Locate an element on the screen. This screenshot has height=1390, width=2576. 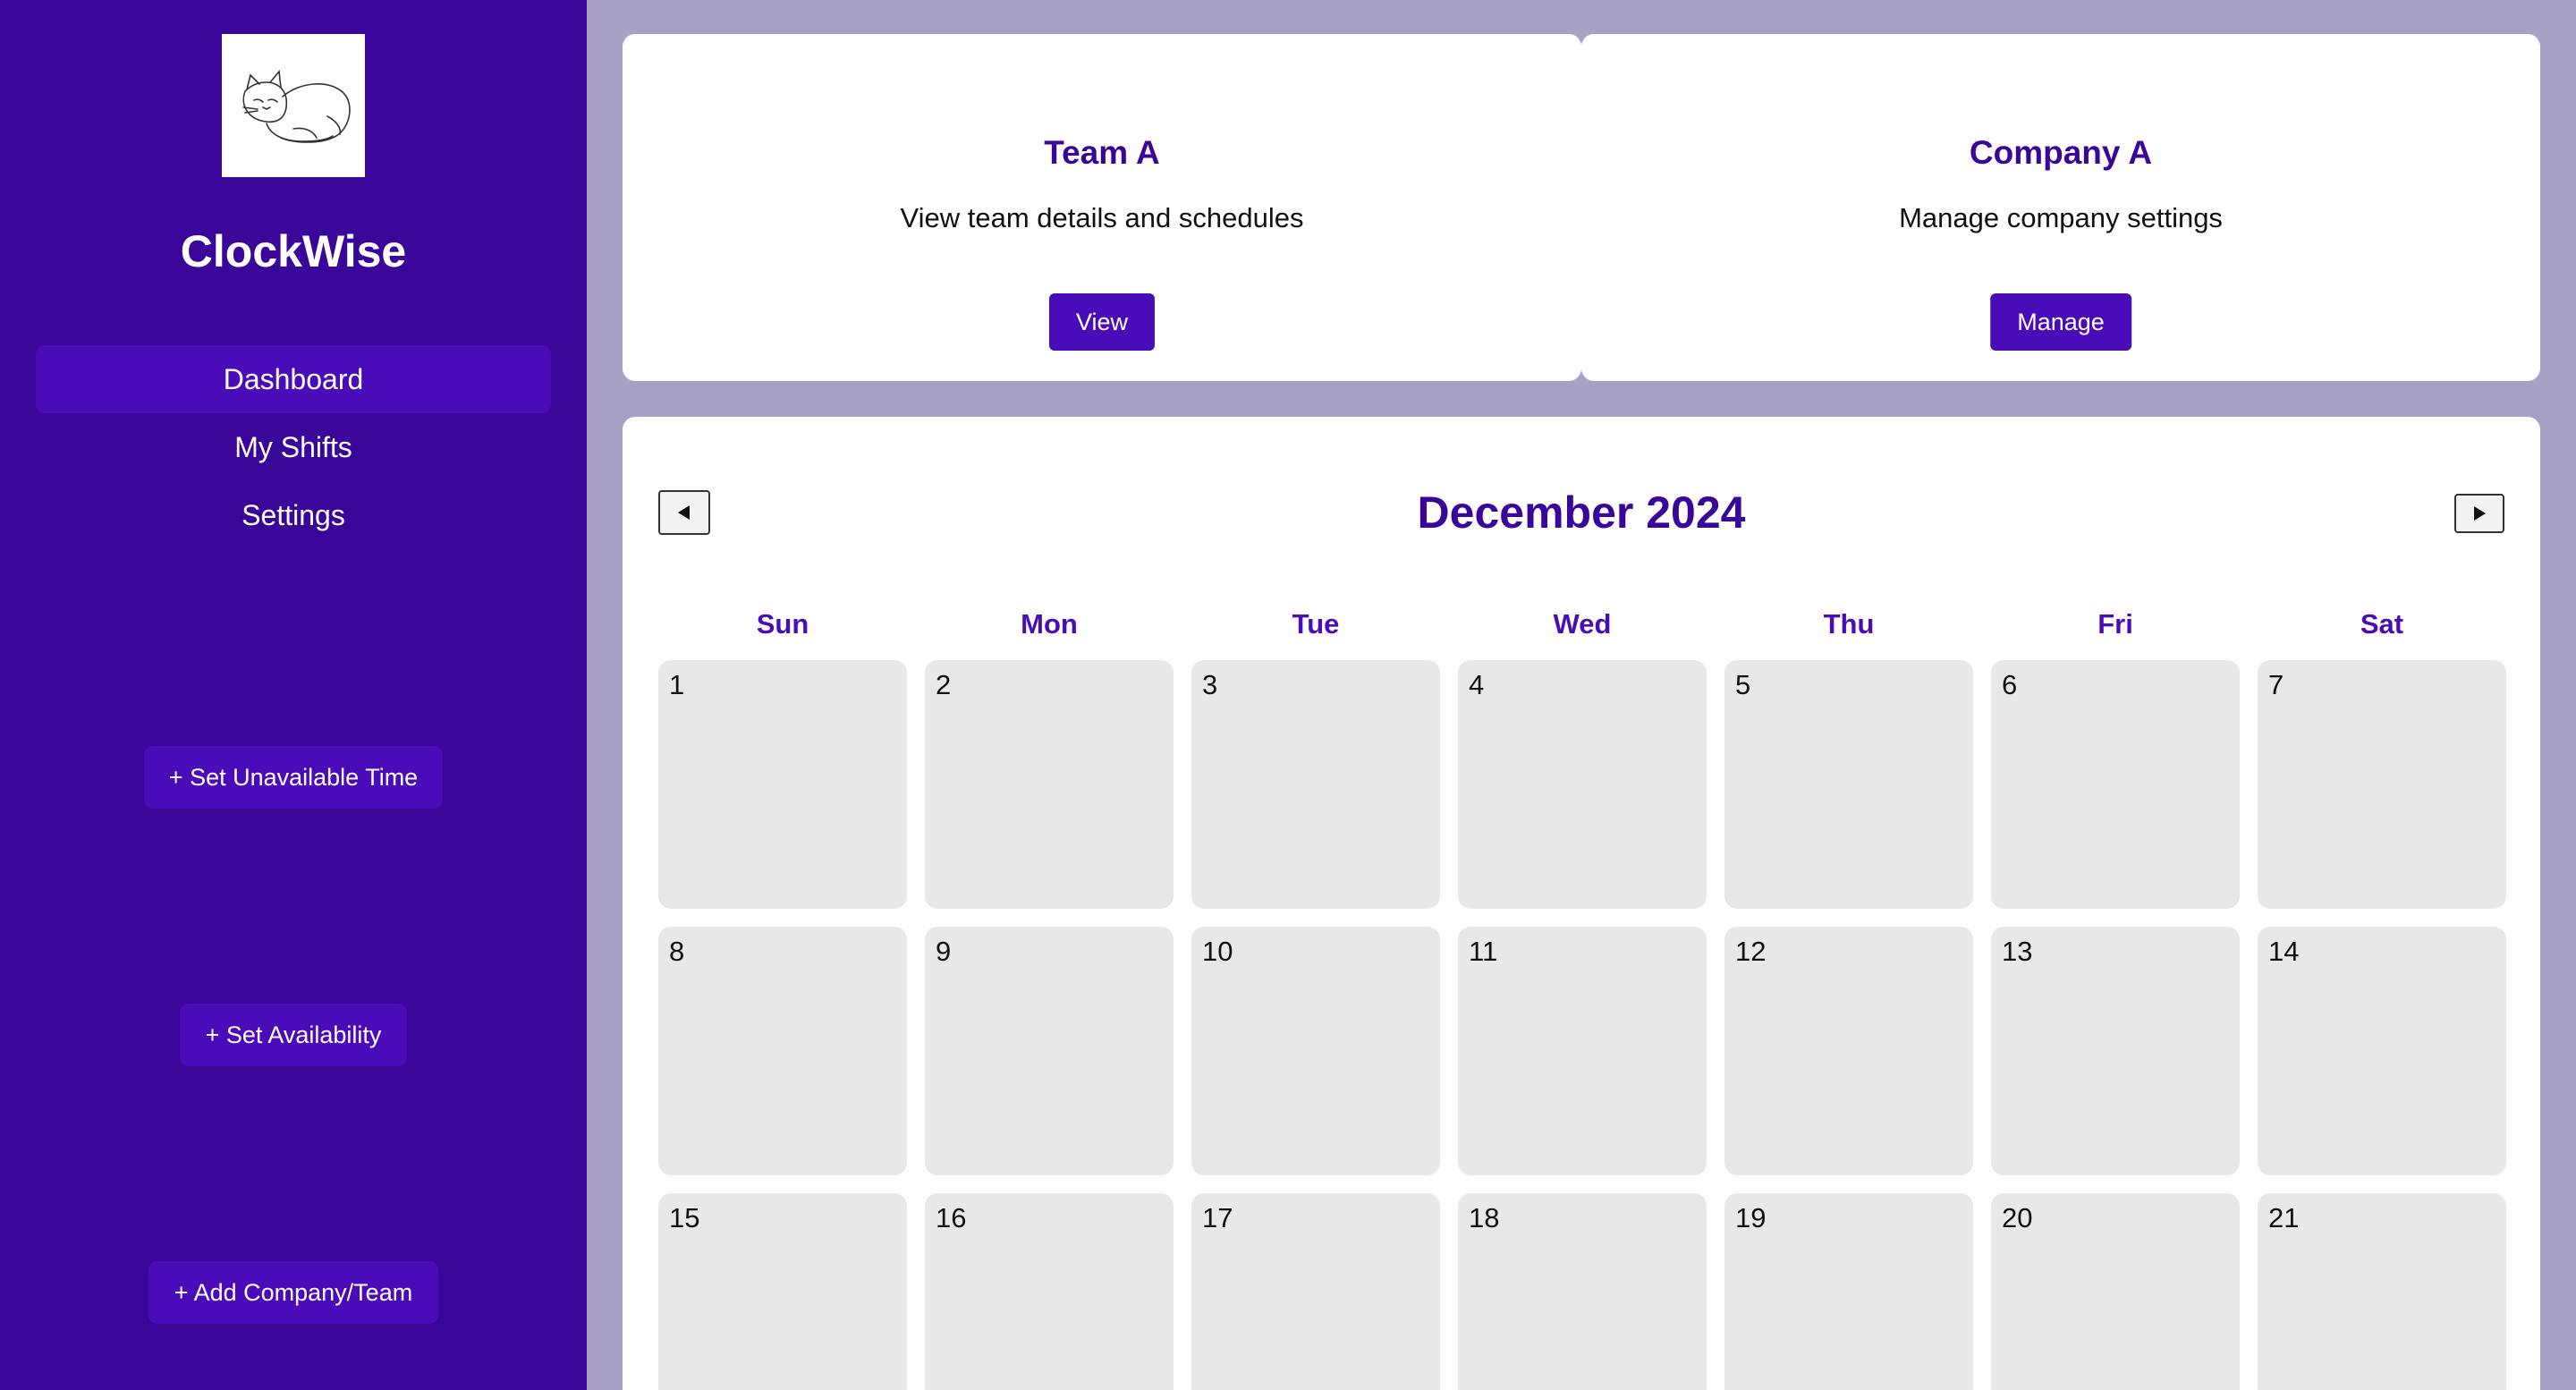
team-card-title: Team A is located at coordinates (1102, 152).